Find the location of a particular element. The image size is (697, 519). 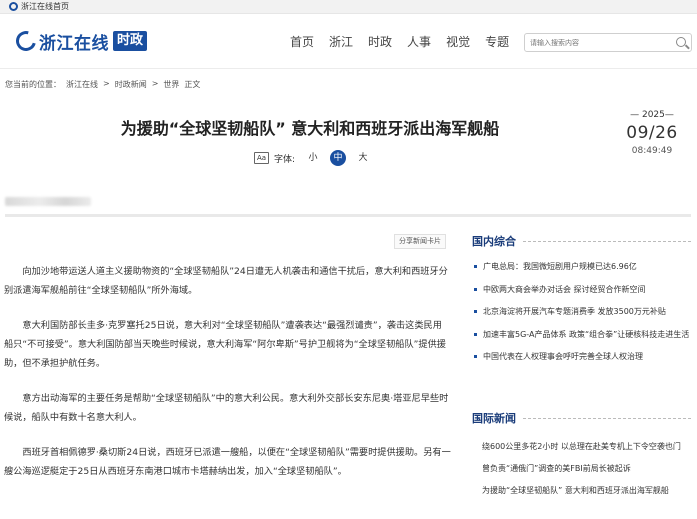

font-size-control: Aa 字体: 小 中 大 is located at coordinates (317, 158).